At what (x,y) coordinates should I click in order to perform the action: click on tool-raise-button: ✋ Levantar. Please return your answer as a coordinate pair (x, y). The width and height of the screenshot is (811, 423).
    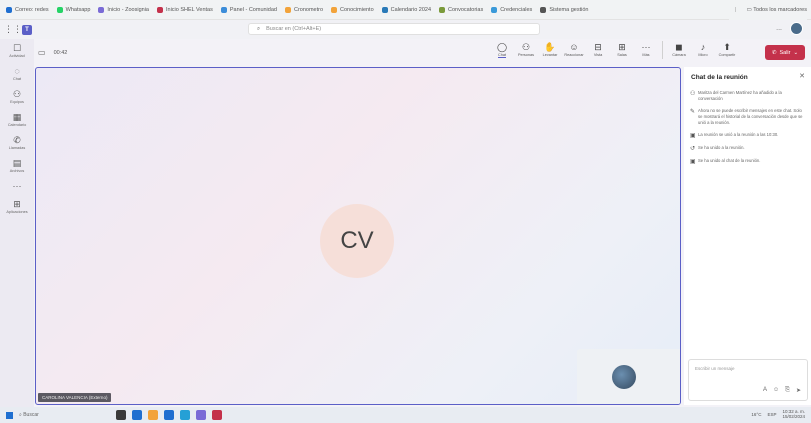
    Looking at the image, I should click on (550, 50).